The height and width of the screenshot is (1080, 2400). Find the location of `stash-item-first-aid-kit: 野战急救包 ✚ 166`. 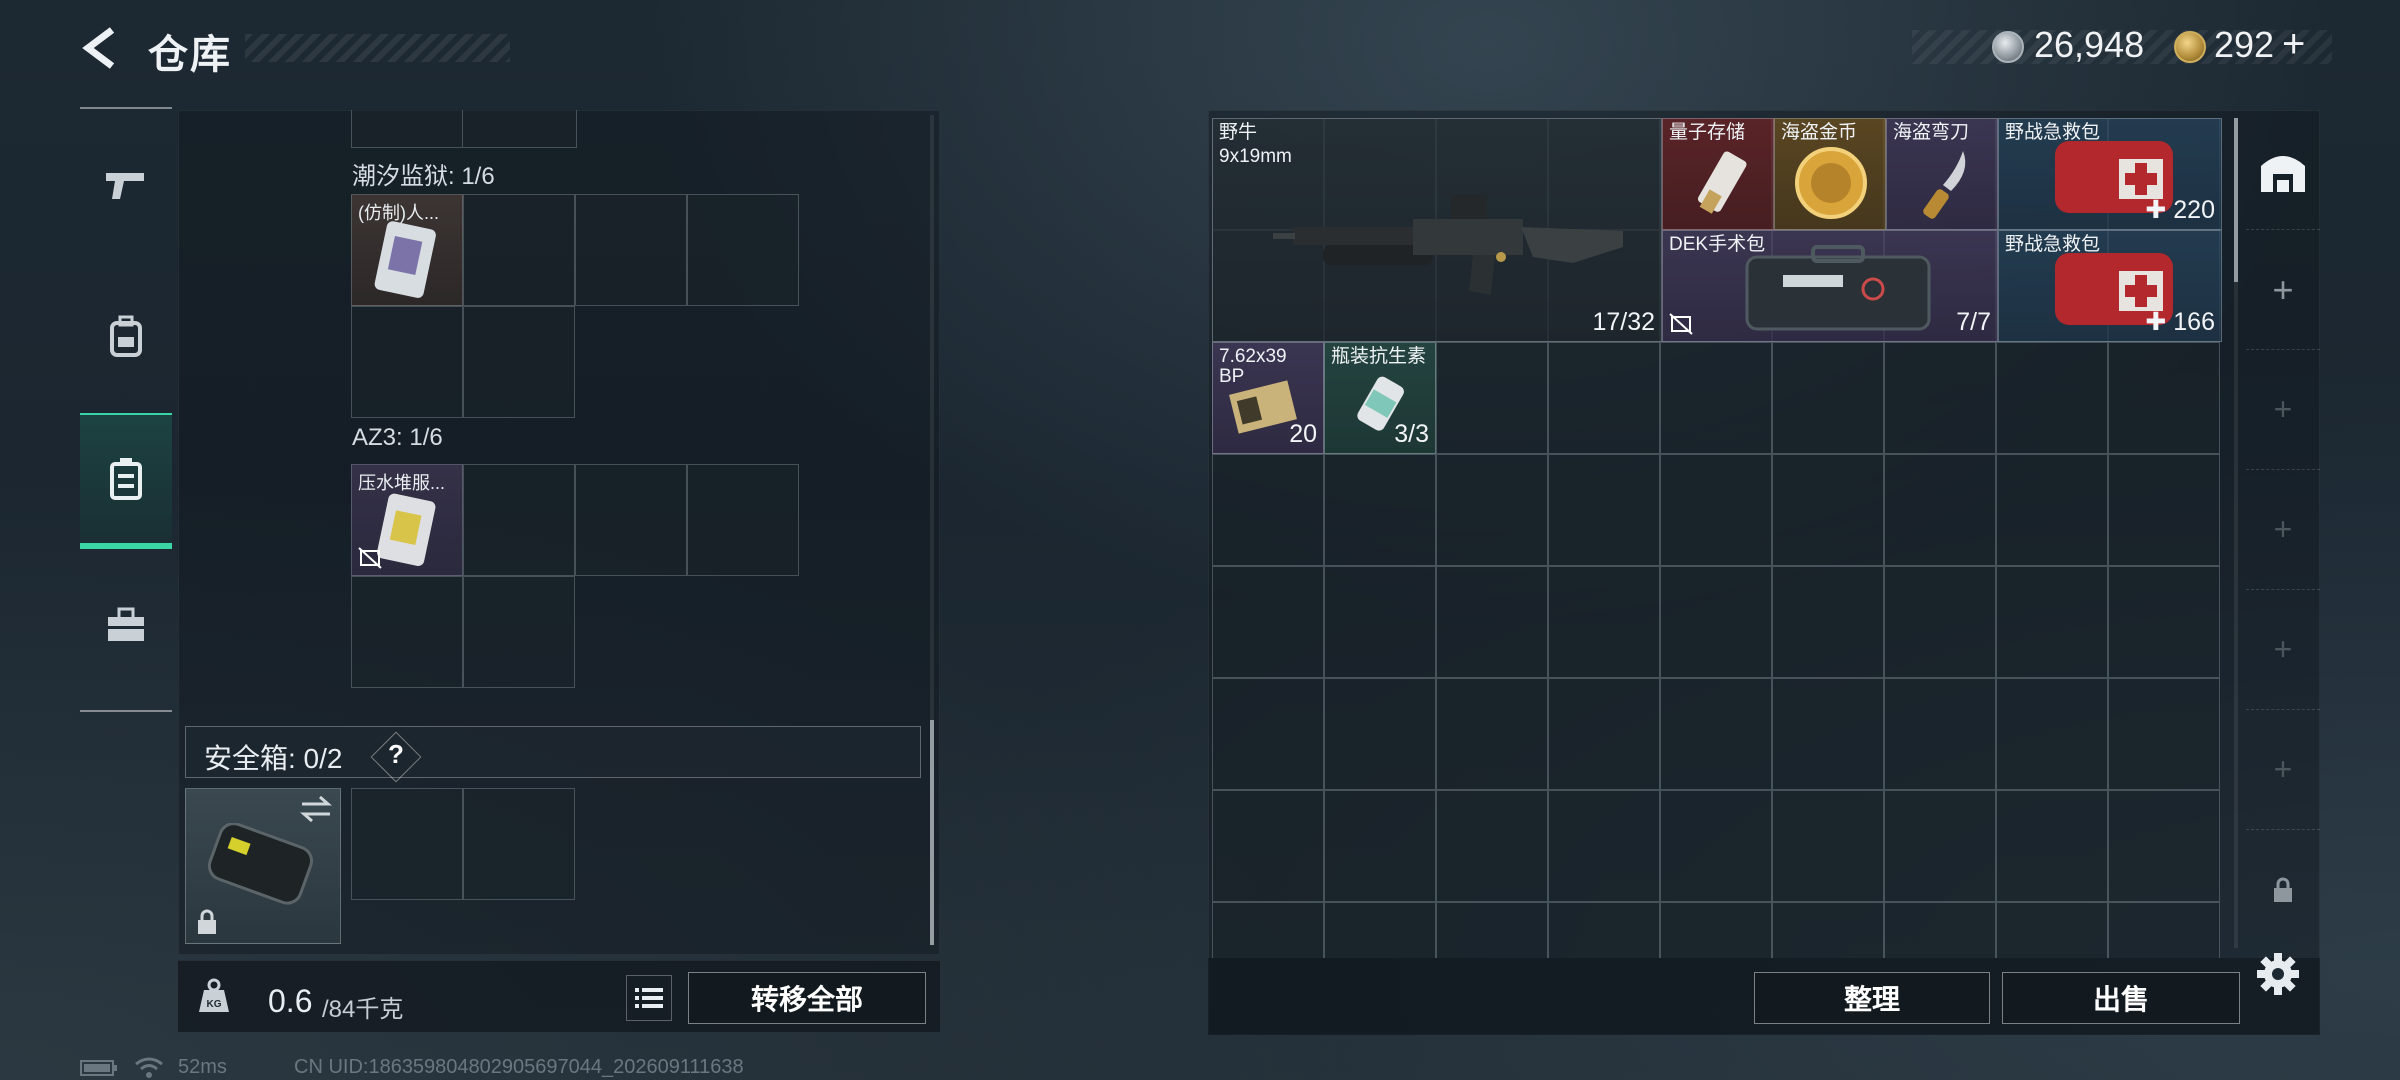

stash-item-first-aid-kit: 野战急救包 ✚ 166 is located at coordinates (2110, 286).